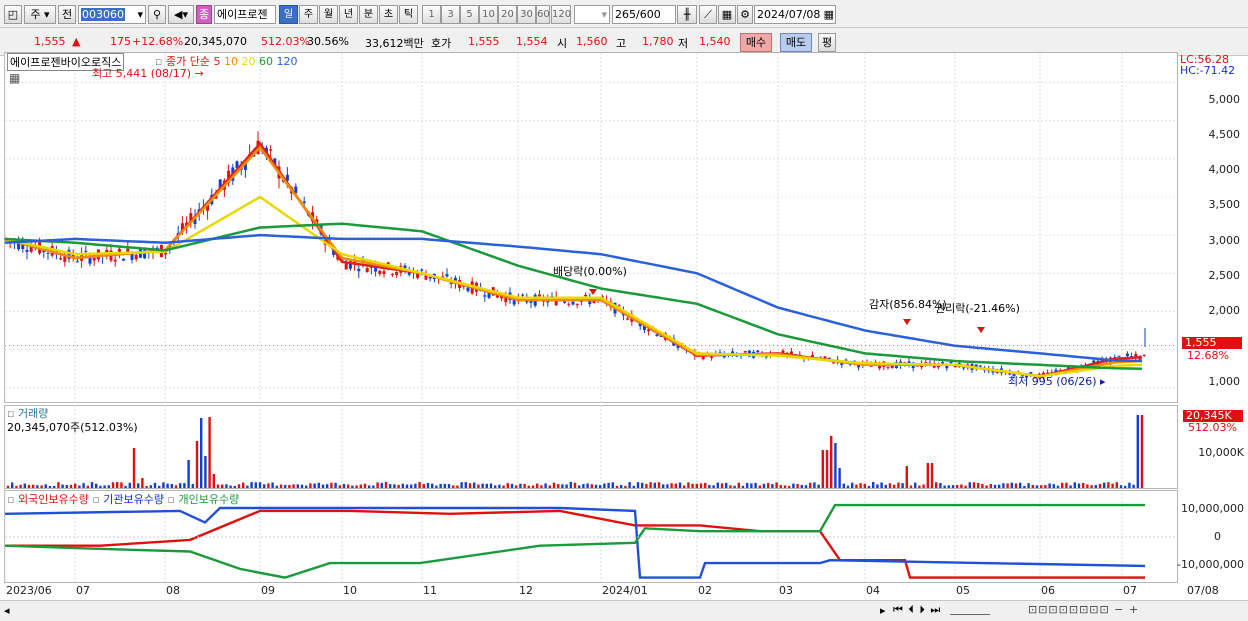 The width and height of the screenshot is (1248, 621). What do you see at coordinates (590, 271) in the screenshot?
I see `dividend-event: 배당락(0.00%)` at bounding box center [590, 271].